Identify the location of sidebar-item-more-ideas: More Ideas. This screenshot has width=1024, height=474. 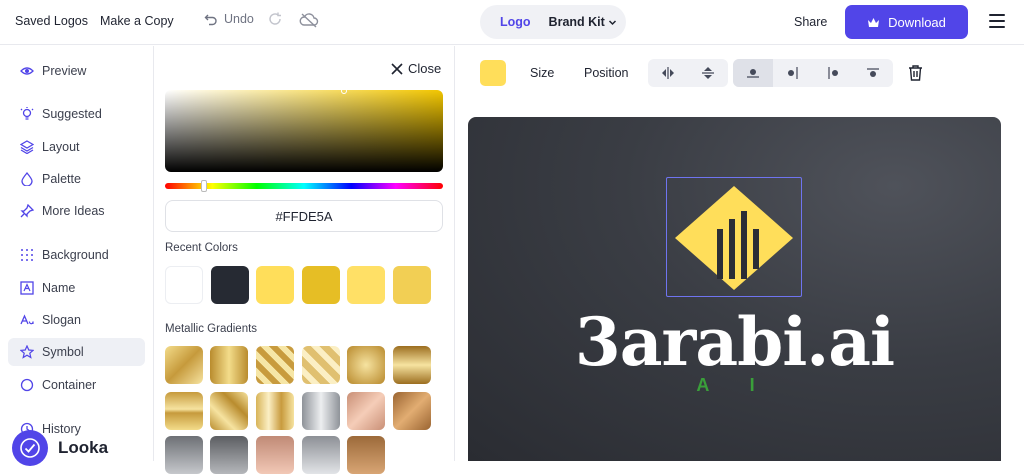
(76, 211).